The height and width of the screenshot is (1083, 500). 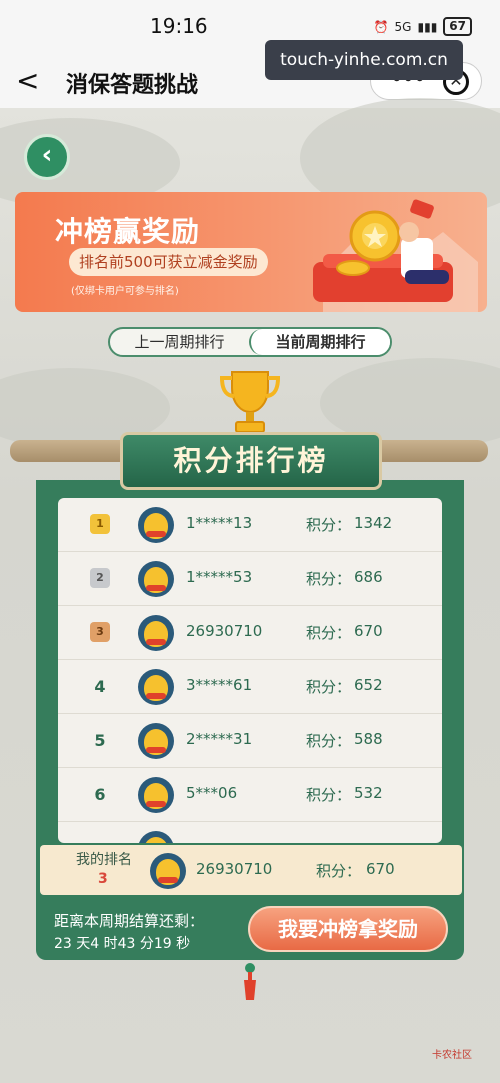 I want to click on gold-medal-icon: 1, so click(x=100, y=524).